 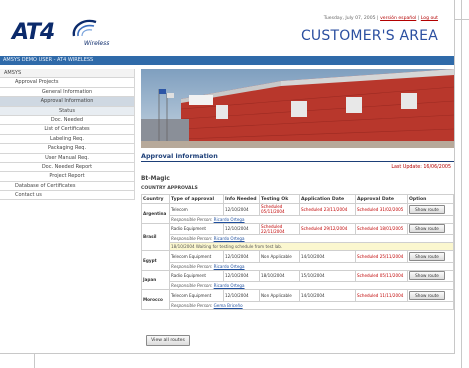 What do you see at coordinates (67, 74) in the screenshot?
I see `sidebar-item-amsys: AMSYS` at bounding box center [67, 74].